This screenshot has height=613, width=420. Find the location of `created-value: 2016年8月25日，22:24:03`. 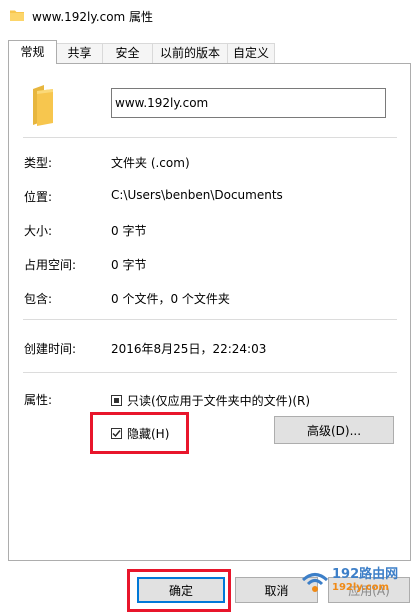

created-value: 2016年8月25日，22:24:03 is located at coordinates (189, 349).